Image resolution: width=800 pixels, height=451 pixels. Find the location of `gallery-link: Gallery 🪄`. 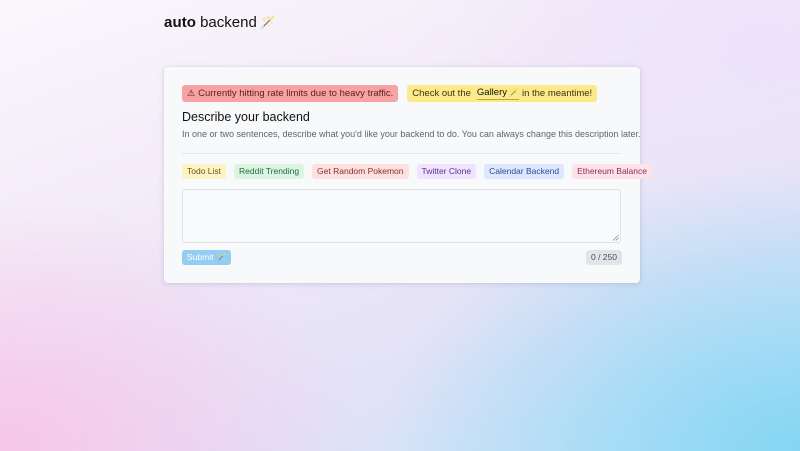

gallery-link: Gallery 🪄 is located at coordinates (497, 93).